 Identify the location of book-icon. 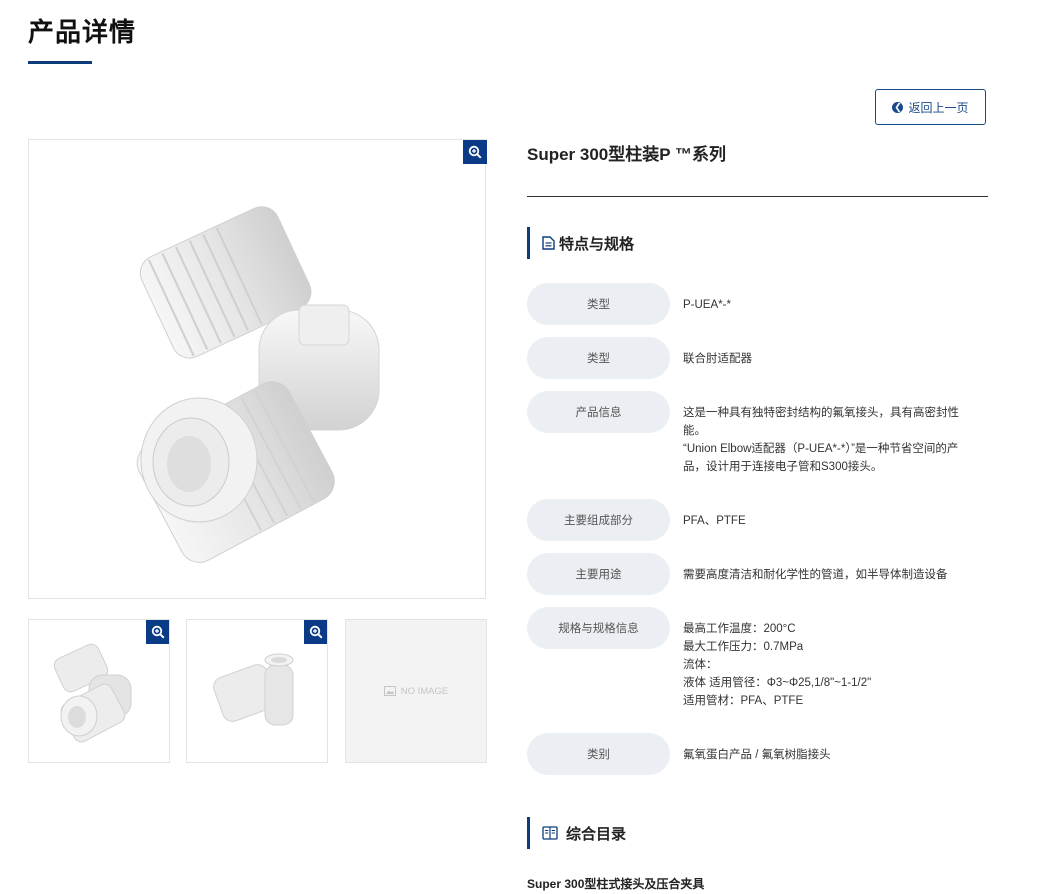
(550, 833).